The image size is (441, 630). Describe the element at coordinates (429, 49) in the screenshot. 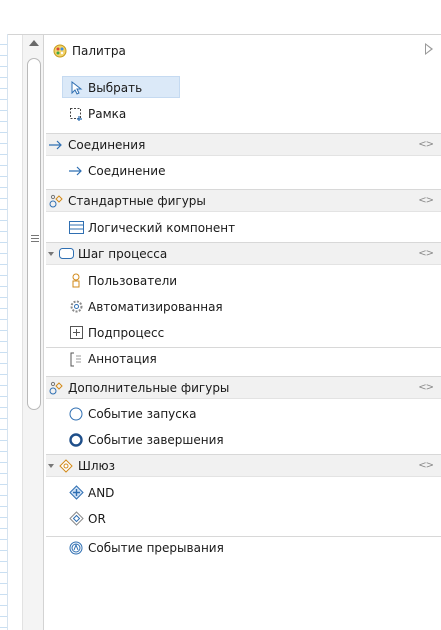

I see `expand-palette-icon` at that location.